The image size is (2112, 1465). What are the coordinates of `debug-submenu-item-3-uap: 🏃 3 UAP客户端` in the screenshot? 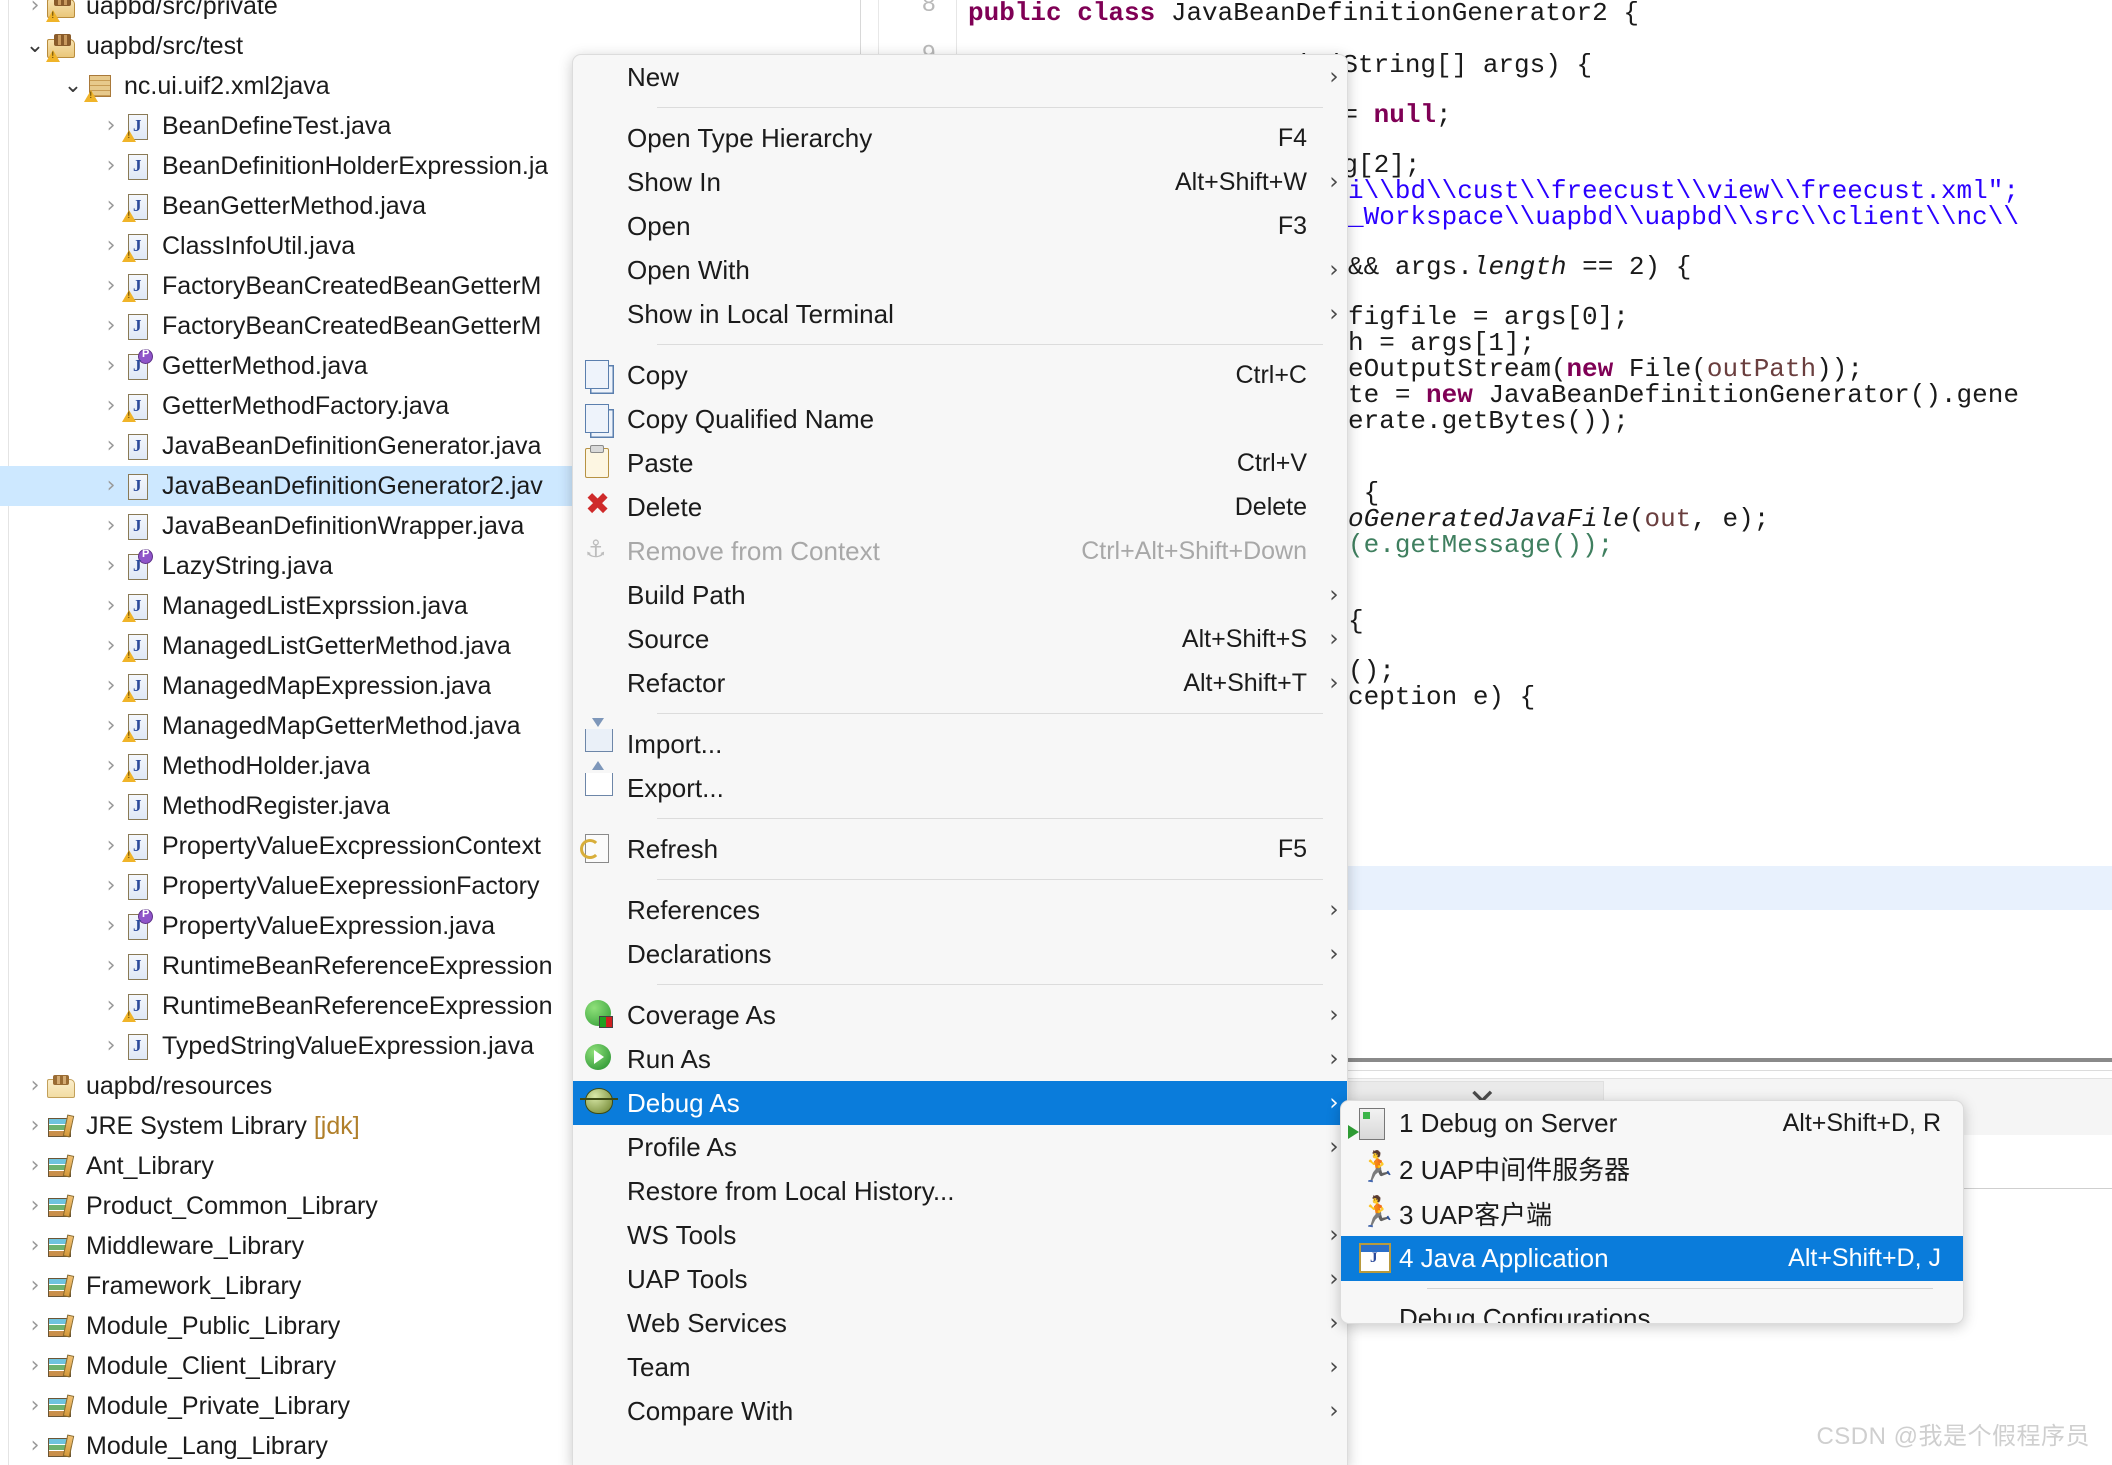 It's located at (1652, 1213).